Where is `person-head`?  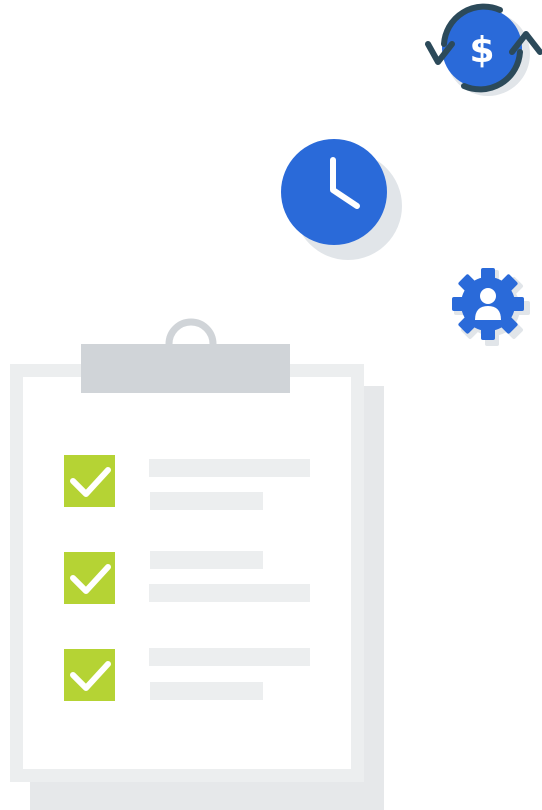 person-head is located at coordinates (488, 296).